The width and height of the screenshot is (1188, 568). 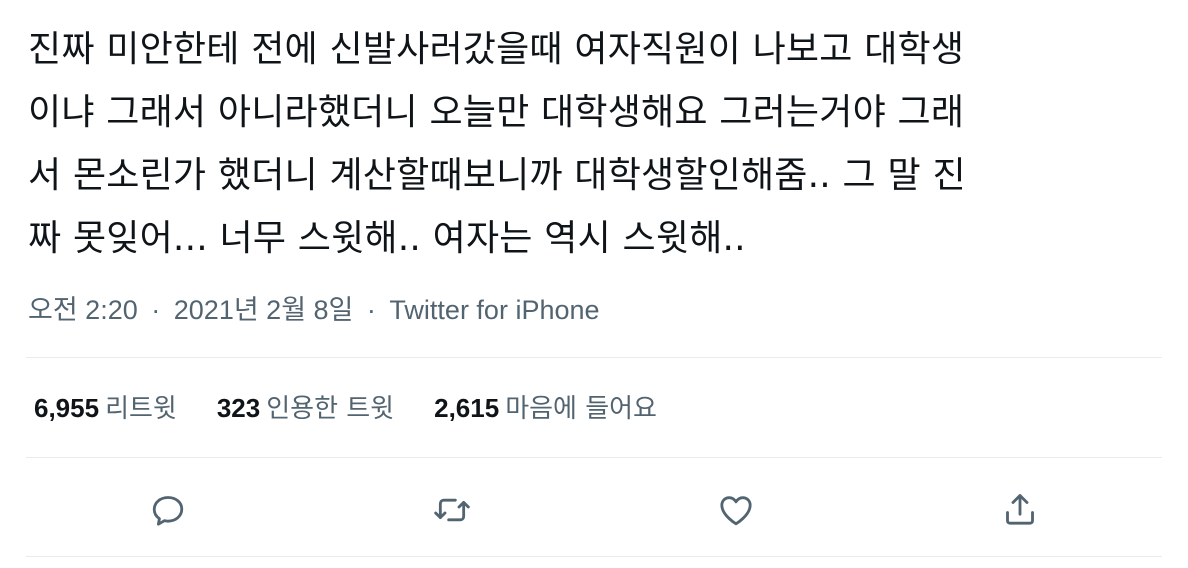 I want to click on reply-button, so click(x=168, y=510).